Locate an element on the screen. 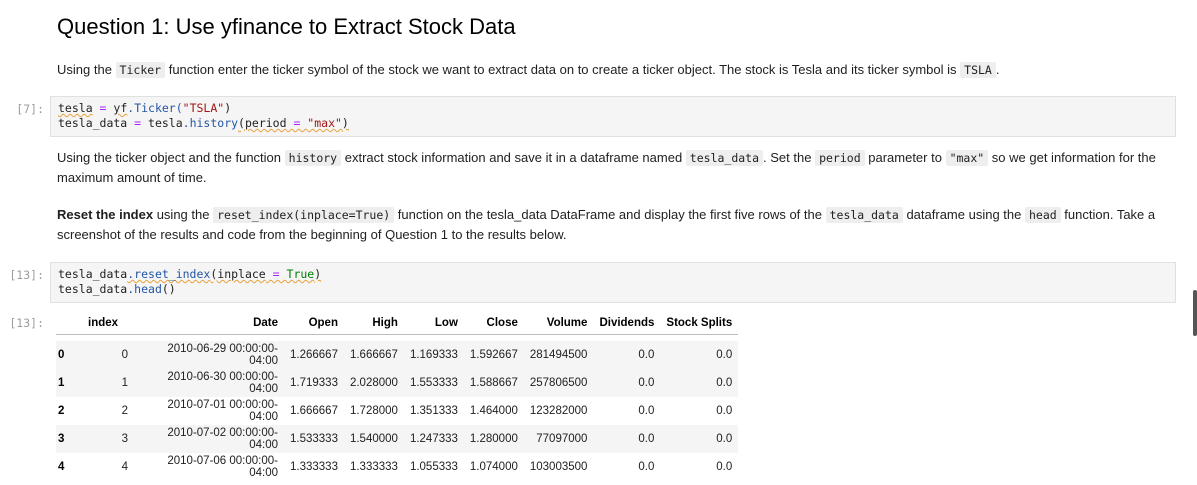 This screenshot has width=1197, height=485. table-cell: 281494500 is located at coordinates (558, 355).